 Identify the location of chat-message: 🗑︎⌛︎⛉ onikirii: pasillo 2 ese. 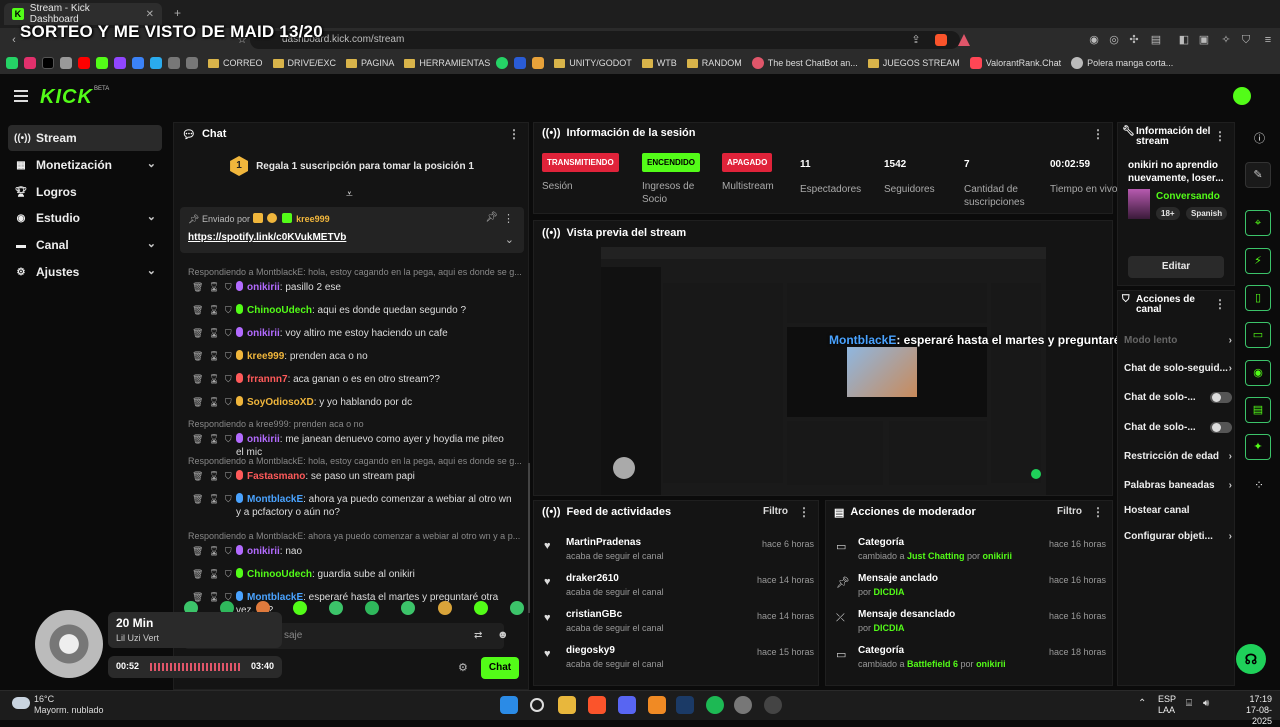
(349, 288).